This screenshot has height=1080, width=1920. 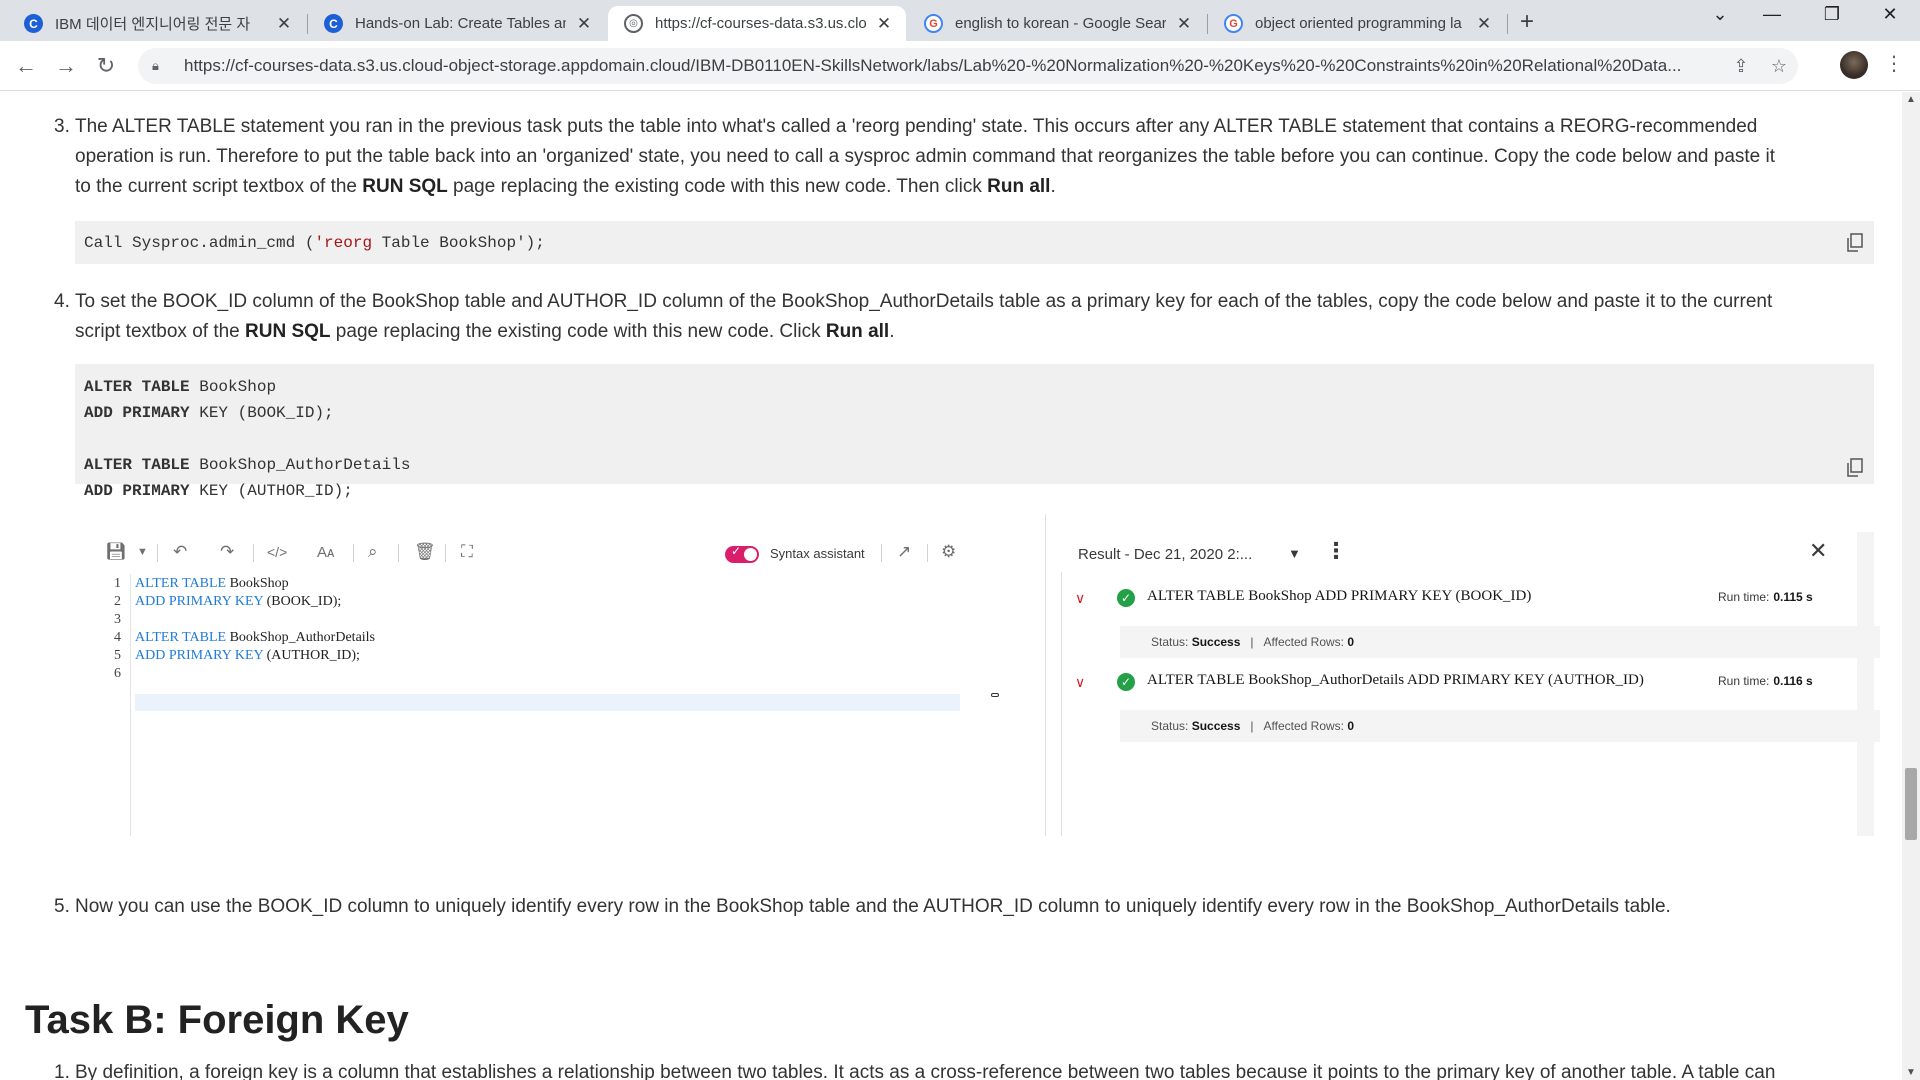 I want to click on chevron-down-icon: ∨, so click(x=1080, y=598).